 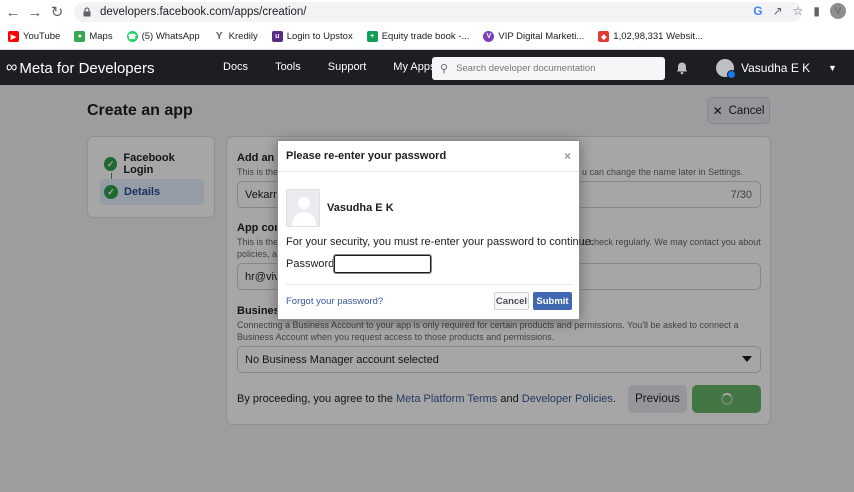 I want to click on bell-icon, so click(x=682, y=68).